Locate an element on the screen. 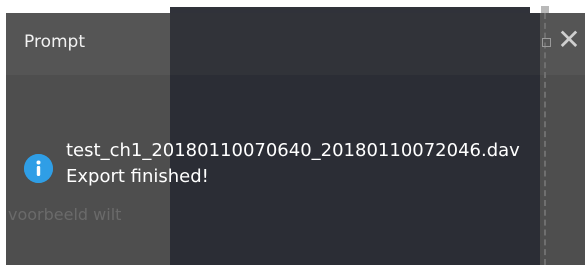 The width and height of the screenshot is (585, 271). info-icon is located at coordinates (38, 168).